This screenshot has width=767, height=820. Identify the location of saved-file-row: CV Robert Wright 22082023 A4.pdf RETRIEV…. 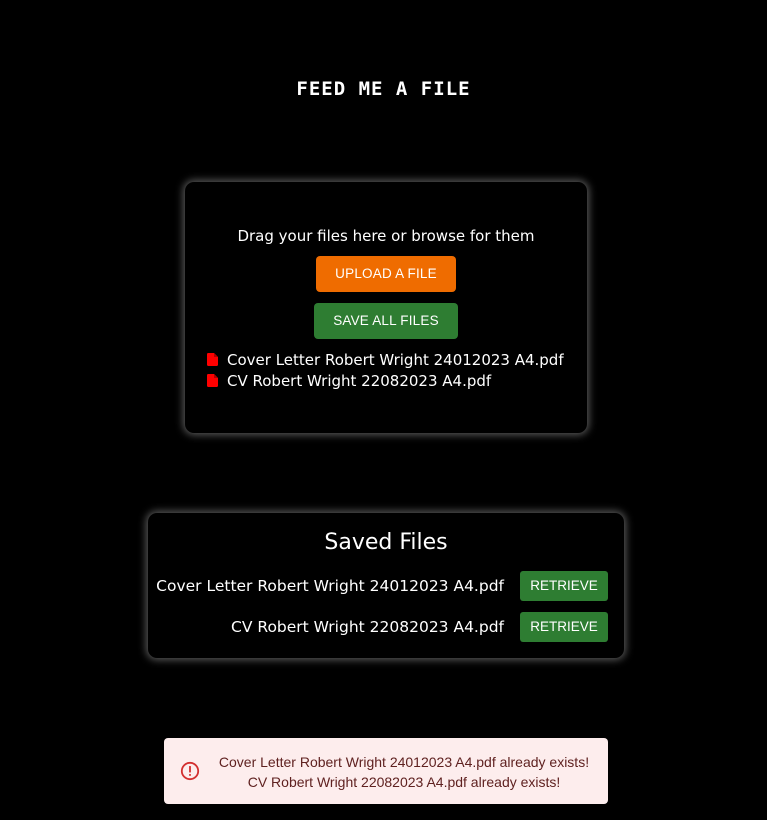
(419, 627).